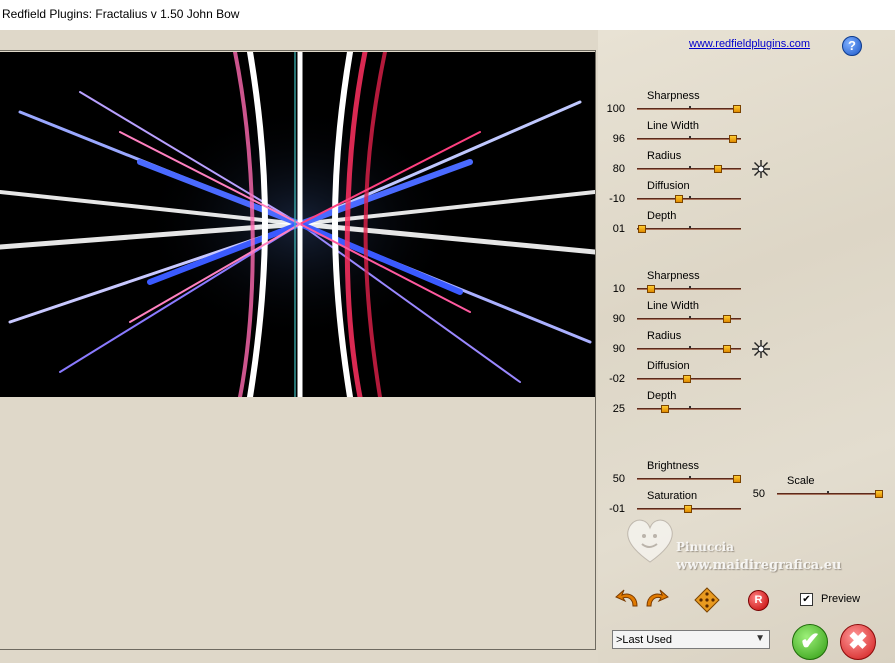 This screenshot has height=663, width=895. Describe the element at coordinates (644, 640) in the screenshot. I see `preset-selected-value: >Last Used` at that location.